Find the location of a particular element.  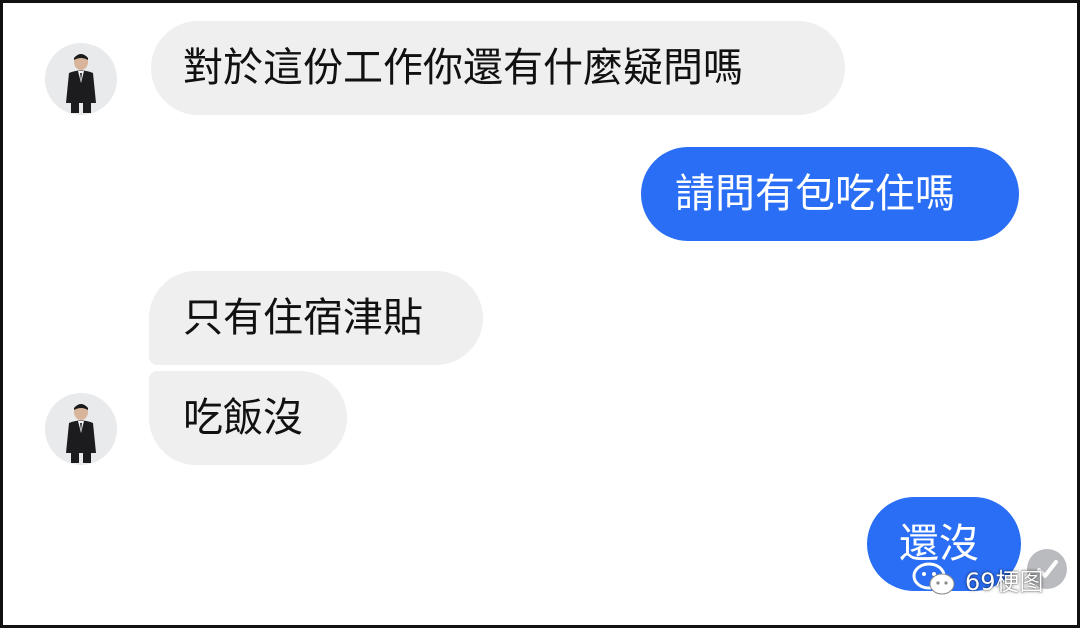

wechat-icon is located at coordinates (934, 579).